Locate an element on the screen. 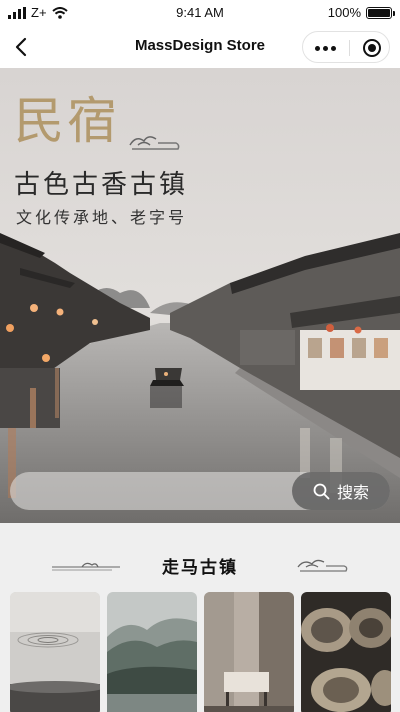  water-ripple-thumbnail is located at coordinates (55, 652).